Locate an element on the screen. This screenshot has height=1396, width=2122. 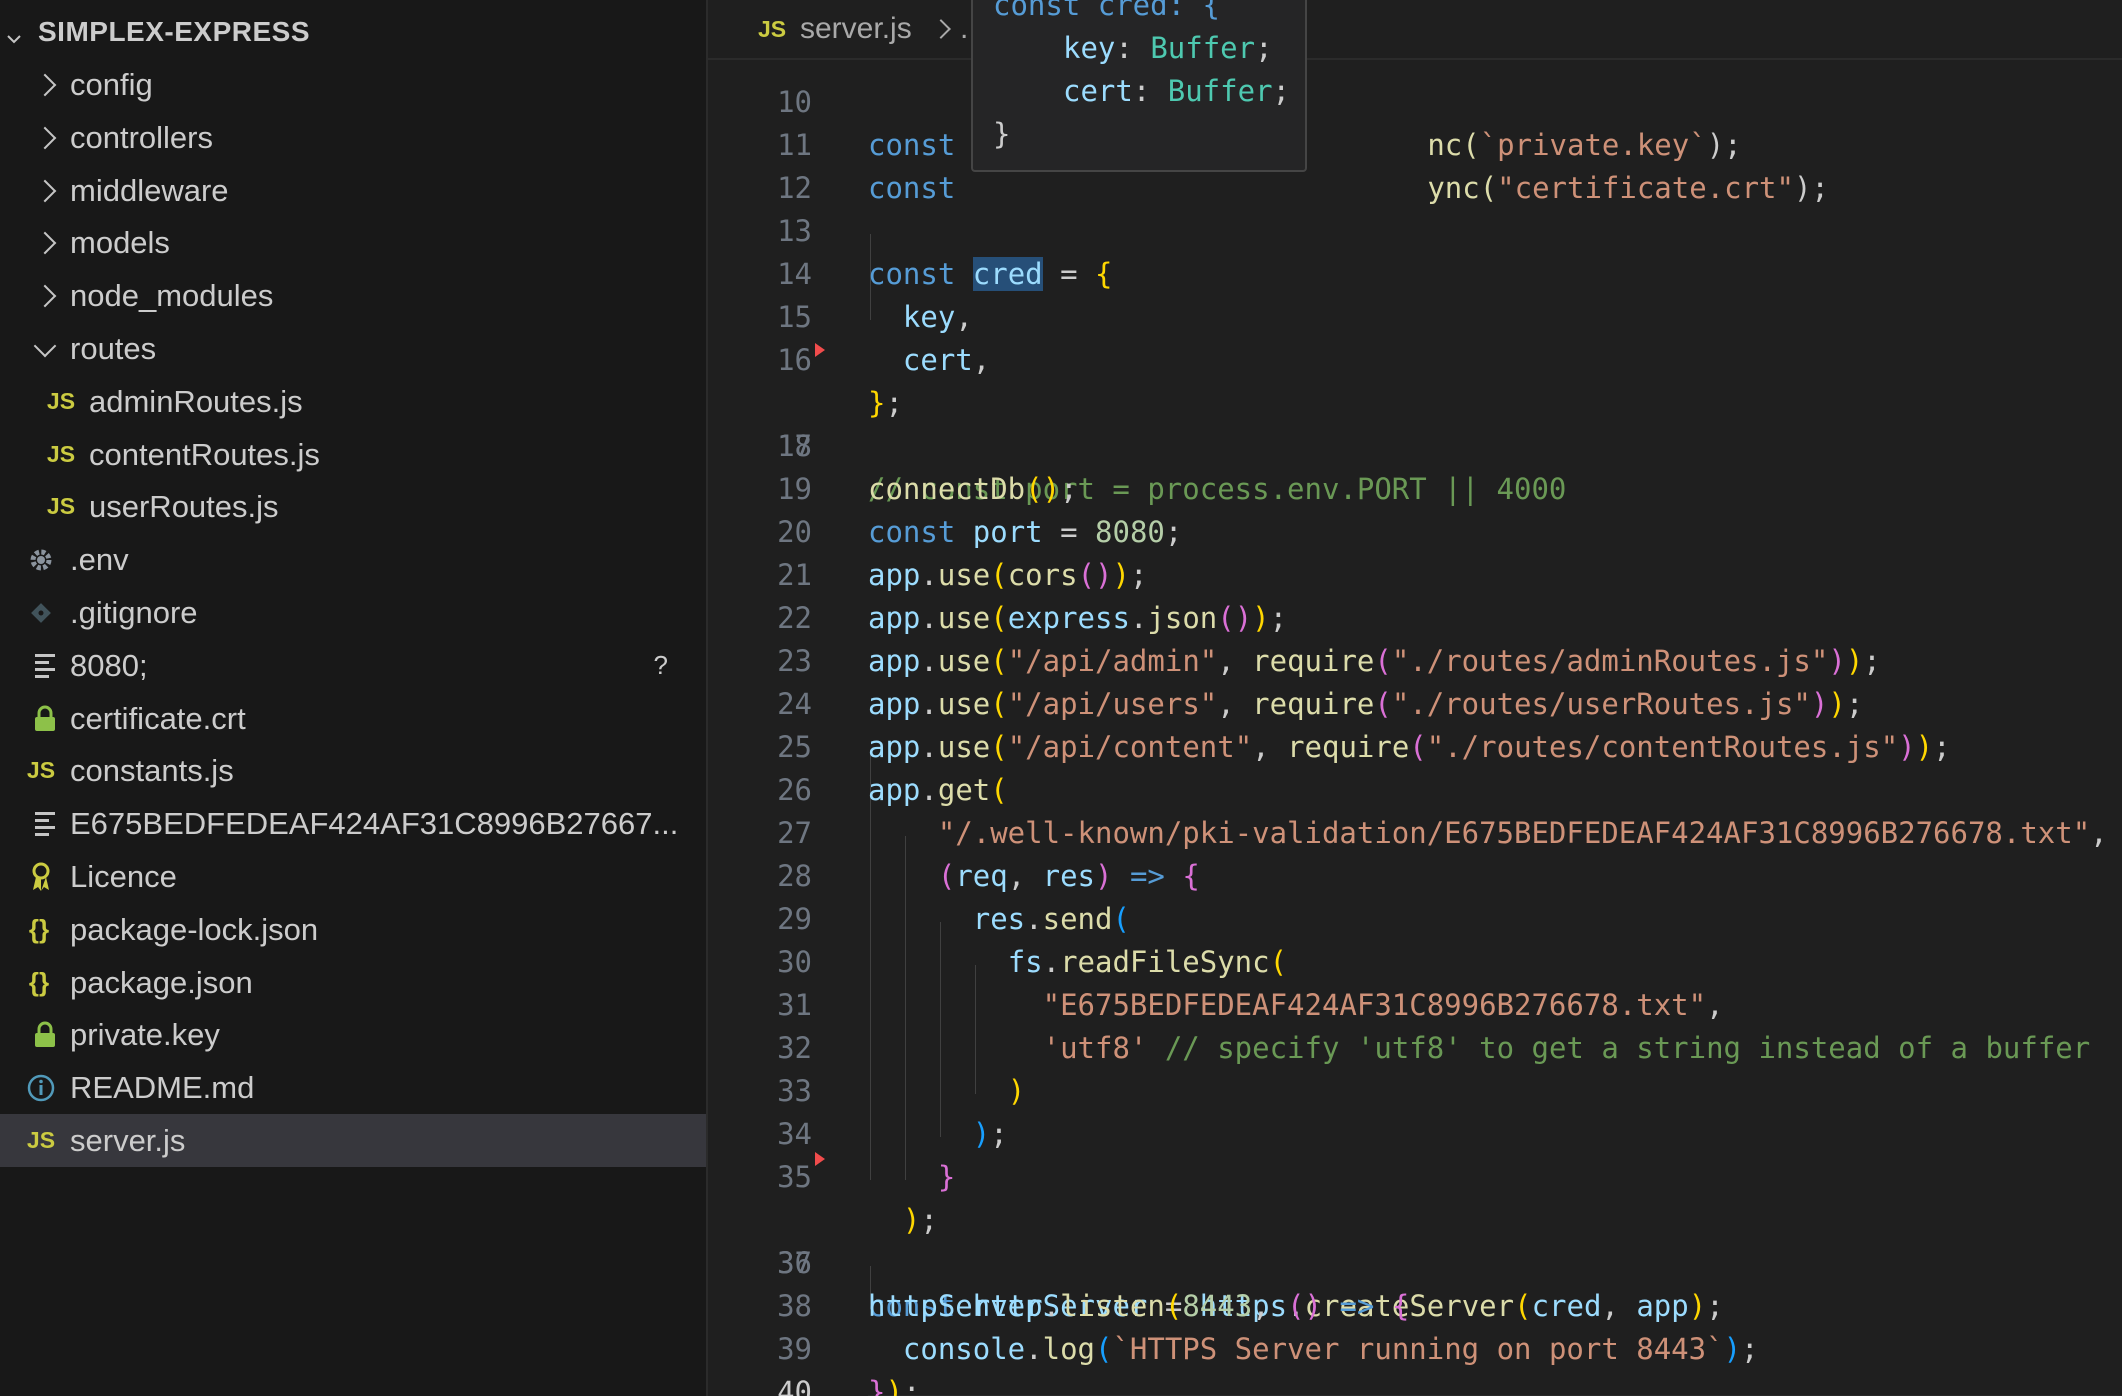
code-line: 28 res.send( is located at coordinates (1415, 874).